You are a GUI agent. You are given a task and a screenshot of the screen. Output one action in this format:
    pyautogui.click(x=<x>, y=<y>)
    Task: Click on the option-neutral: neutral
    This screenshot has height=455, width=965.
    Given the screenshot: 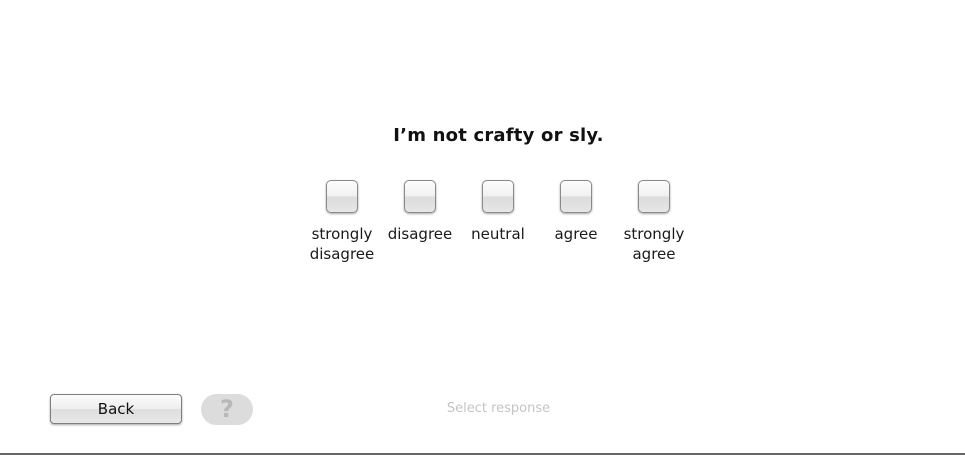 What is the action you would take?
    pyautogui.click(x=498, y=212)
    